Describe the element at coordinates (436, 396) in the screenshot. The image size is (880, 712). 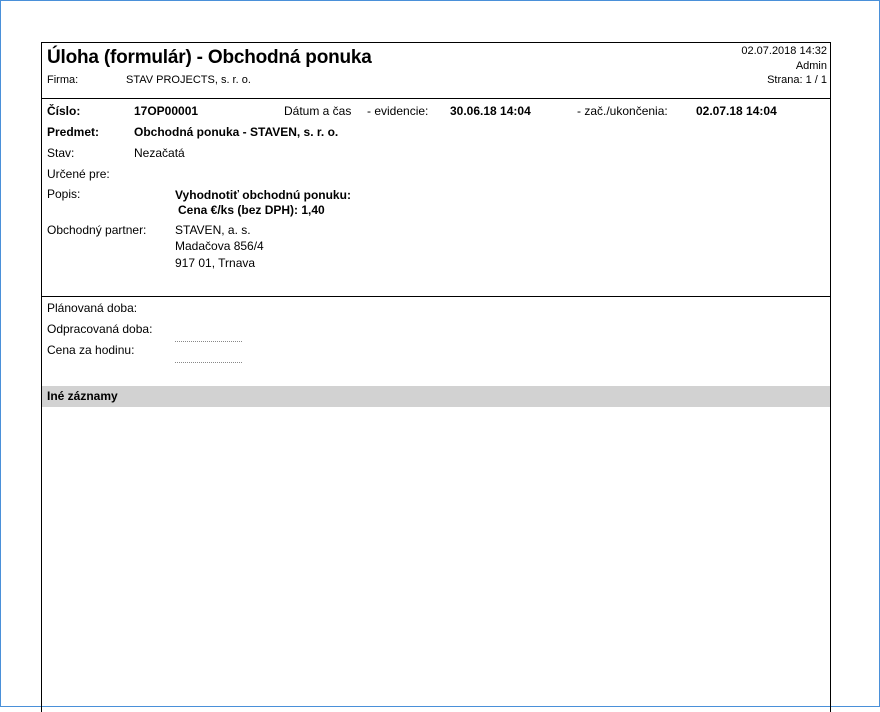
I see `other-records-bar: Iné záznamy` at that location.